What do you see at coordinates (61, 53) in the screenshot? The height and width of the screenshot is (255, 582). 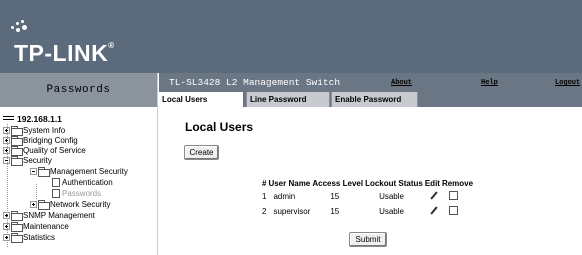 I see `logo-text: TP-LINK` at bounding box center [61, 53].